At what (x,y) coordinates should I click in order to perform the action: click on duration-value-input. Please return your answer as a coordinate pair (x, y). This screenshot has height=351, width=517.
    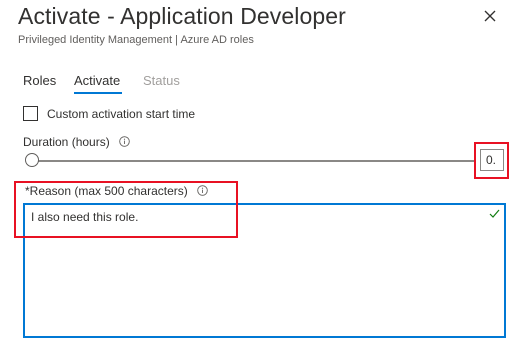
    Looking at the image, I should click on (492, 160).